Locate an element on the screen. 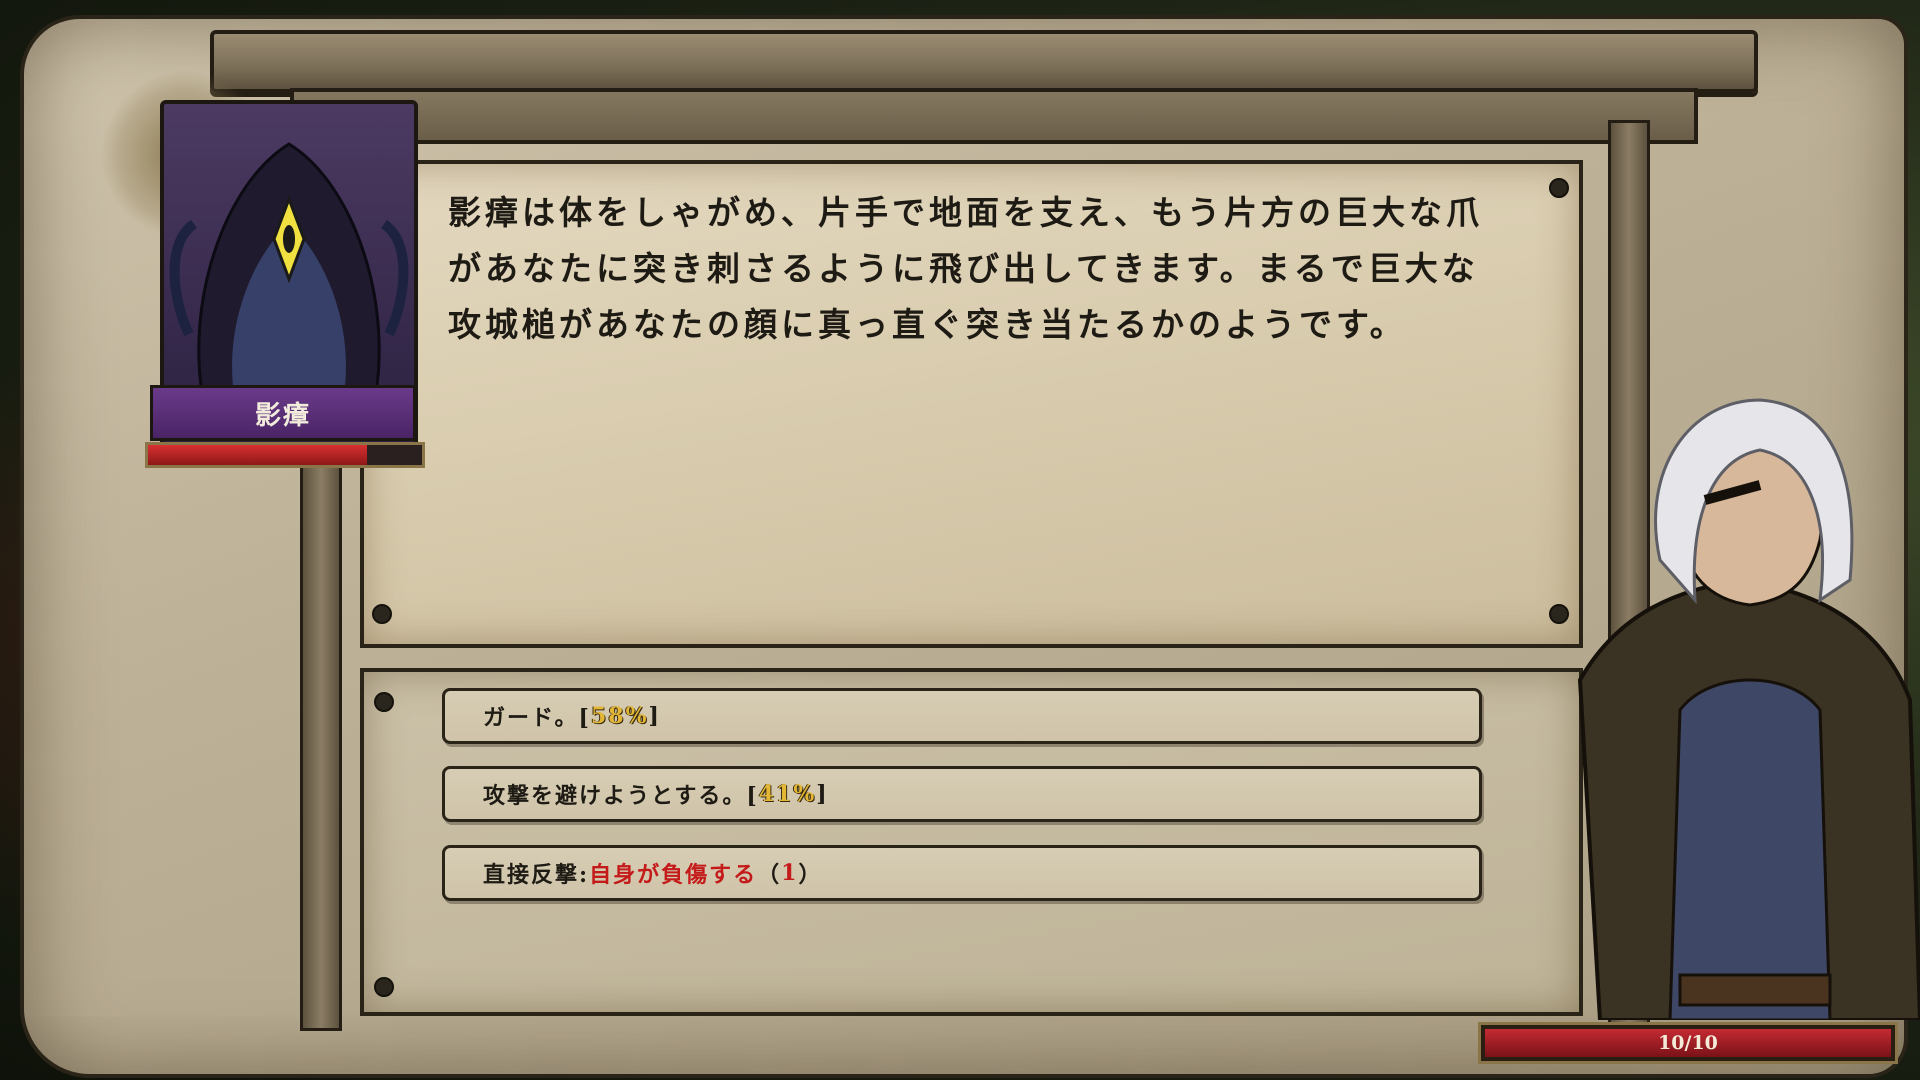 The height and width of the screenshot is (1080, 1920). choice-label: 直接反撃: is located at coordinates (536, 875).